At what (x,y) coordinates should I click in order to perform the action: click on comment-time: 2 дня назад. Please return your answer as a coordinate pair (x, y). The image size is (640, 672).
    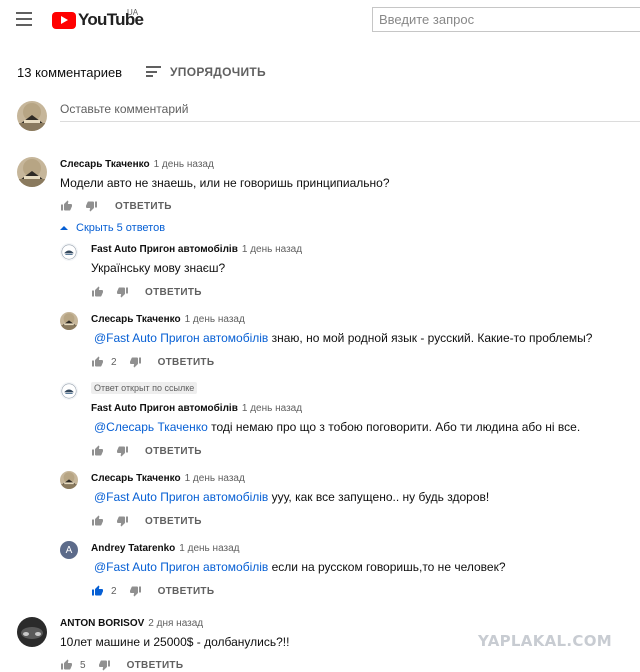
    Looking at the image, I should click on (175, 623).